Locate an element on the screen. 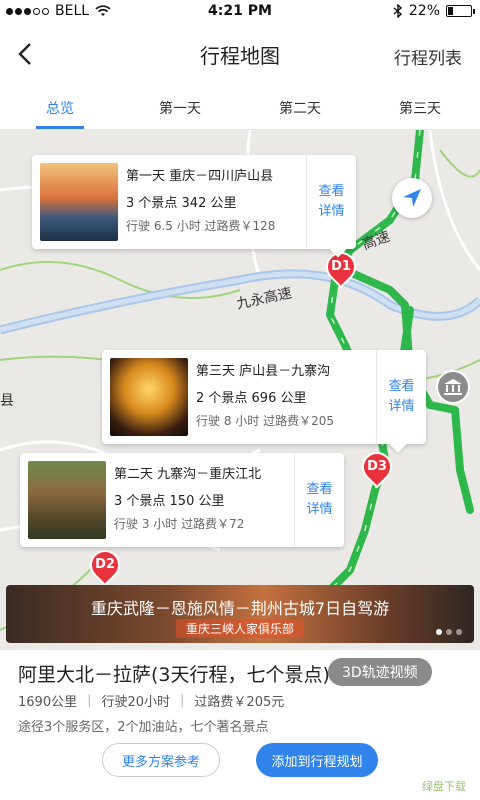 Image resolution: width=480 pixels, height=800 pixels. day-tabs: 总览 第一天 第二天 第三天 is located at coordinates (240, 107).